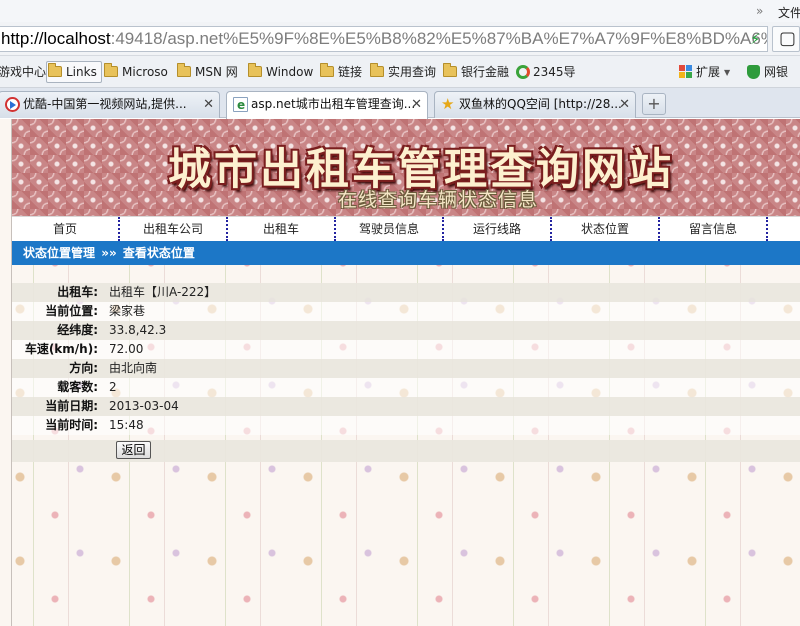  I want to click on fav-microsoft: Microso, so click(136, 72).